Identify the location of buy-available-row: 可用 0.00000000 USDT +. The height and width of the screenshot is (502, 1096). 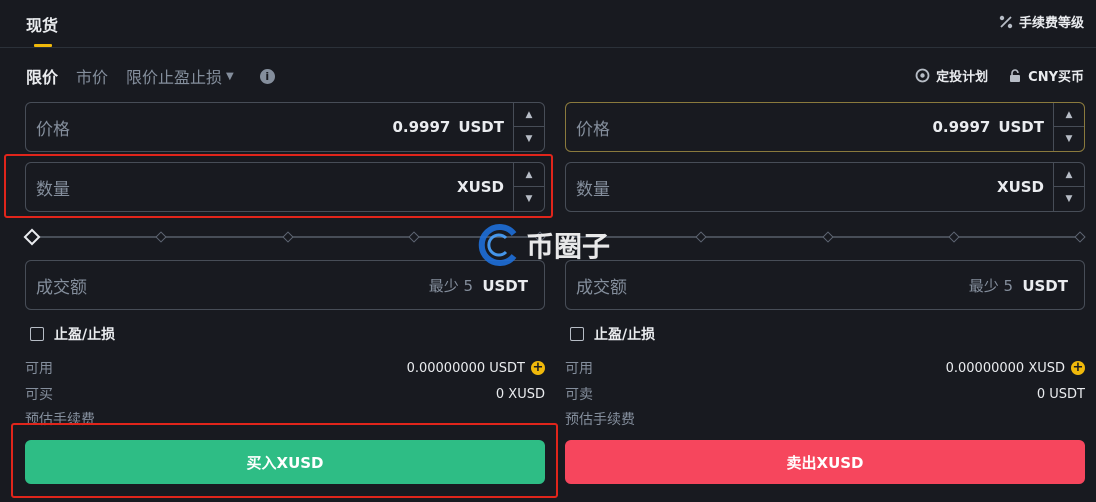
(285, 368).